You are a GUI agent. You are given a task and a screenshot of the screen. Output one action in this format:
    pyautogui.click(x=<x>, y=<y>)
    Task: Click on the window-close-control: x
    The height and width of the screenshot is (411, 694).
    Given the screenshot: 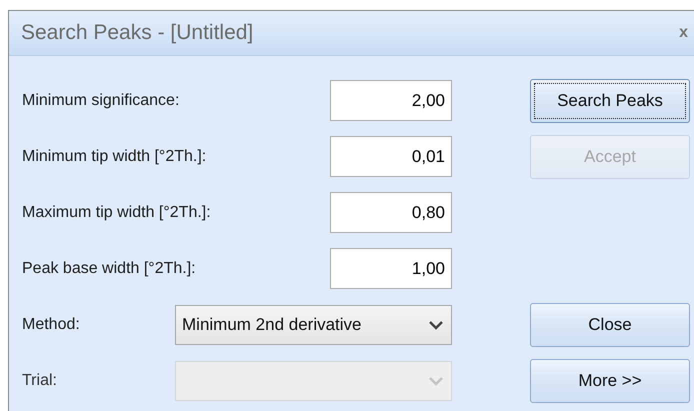 What is the action you would take?
    pyautogui.click(x=683, y=33)
    